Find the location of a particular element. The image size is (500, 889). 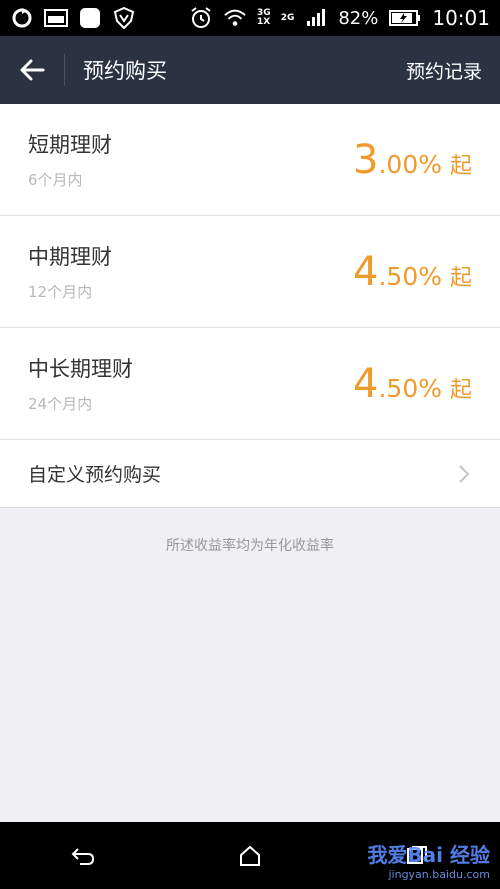

home-icon is located at coordinates (249, 855).